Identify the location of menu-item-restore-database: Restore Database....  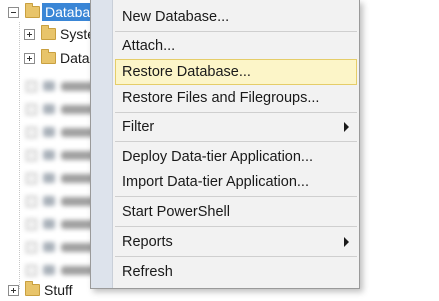
(236, 72).